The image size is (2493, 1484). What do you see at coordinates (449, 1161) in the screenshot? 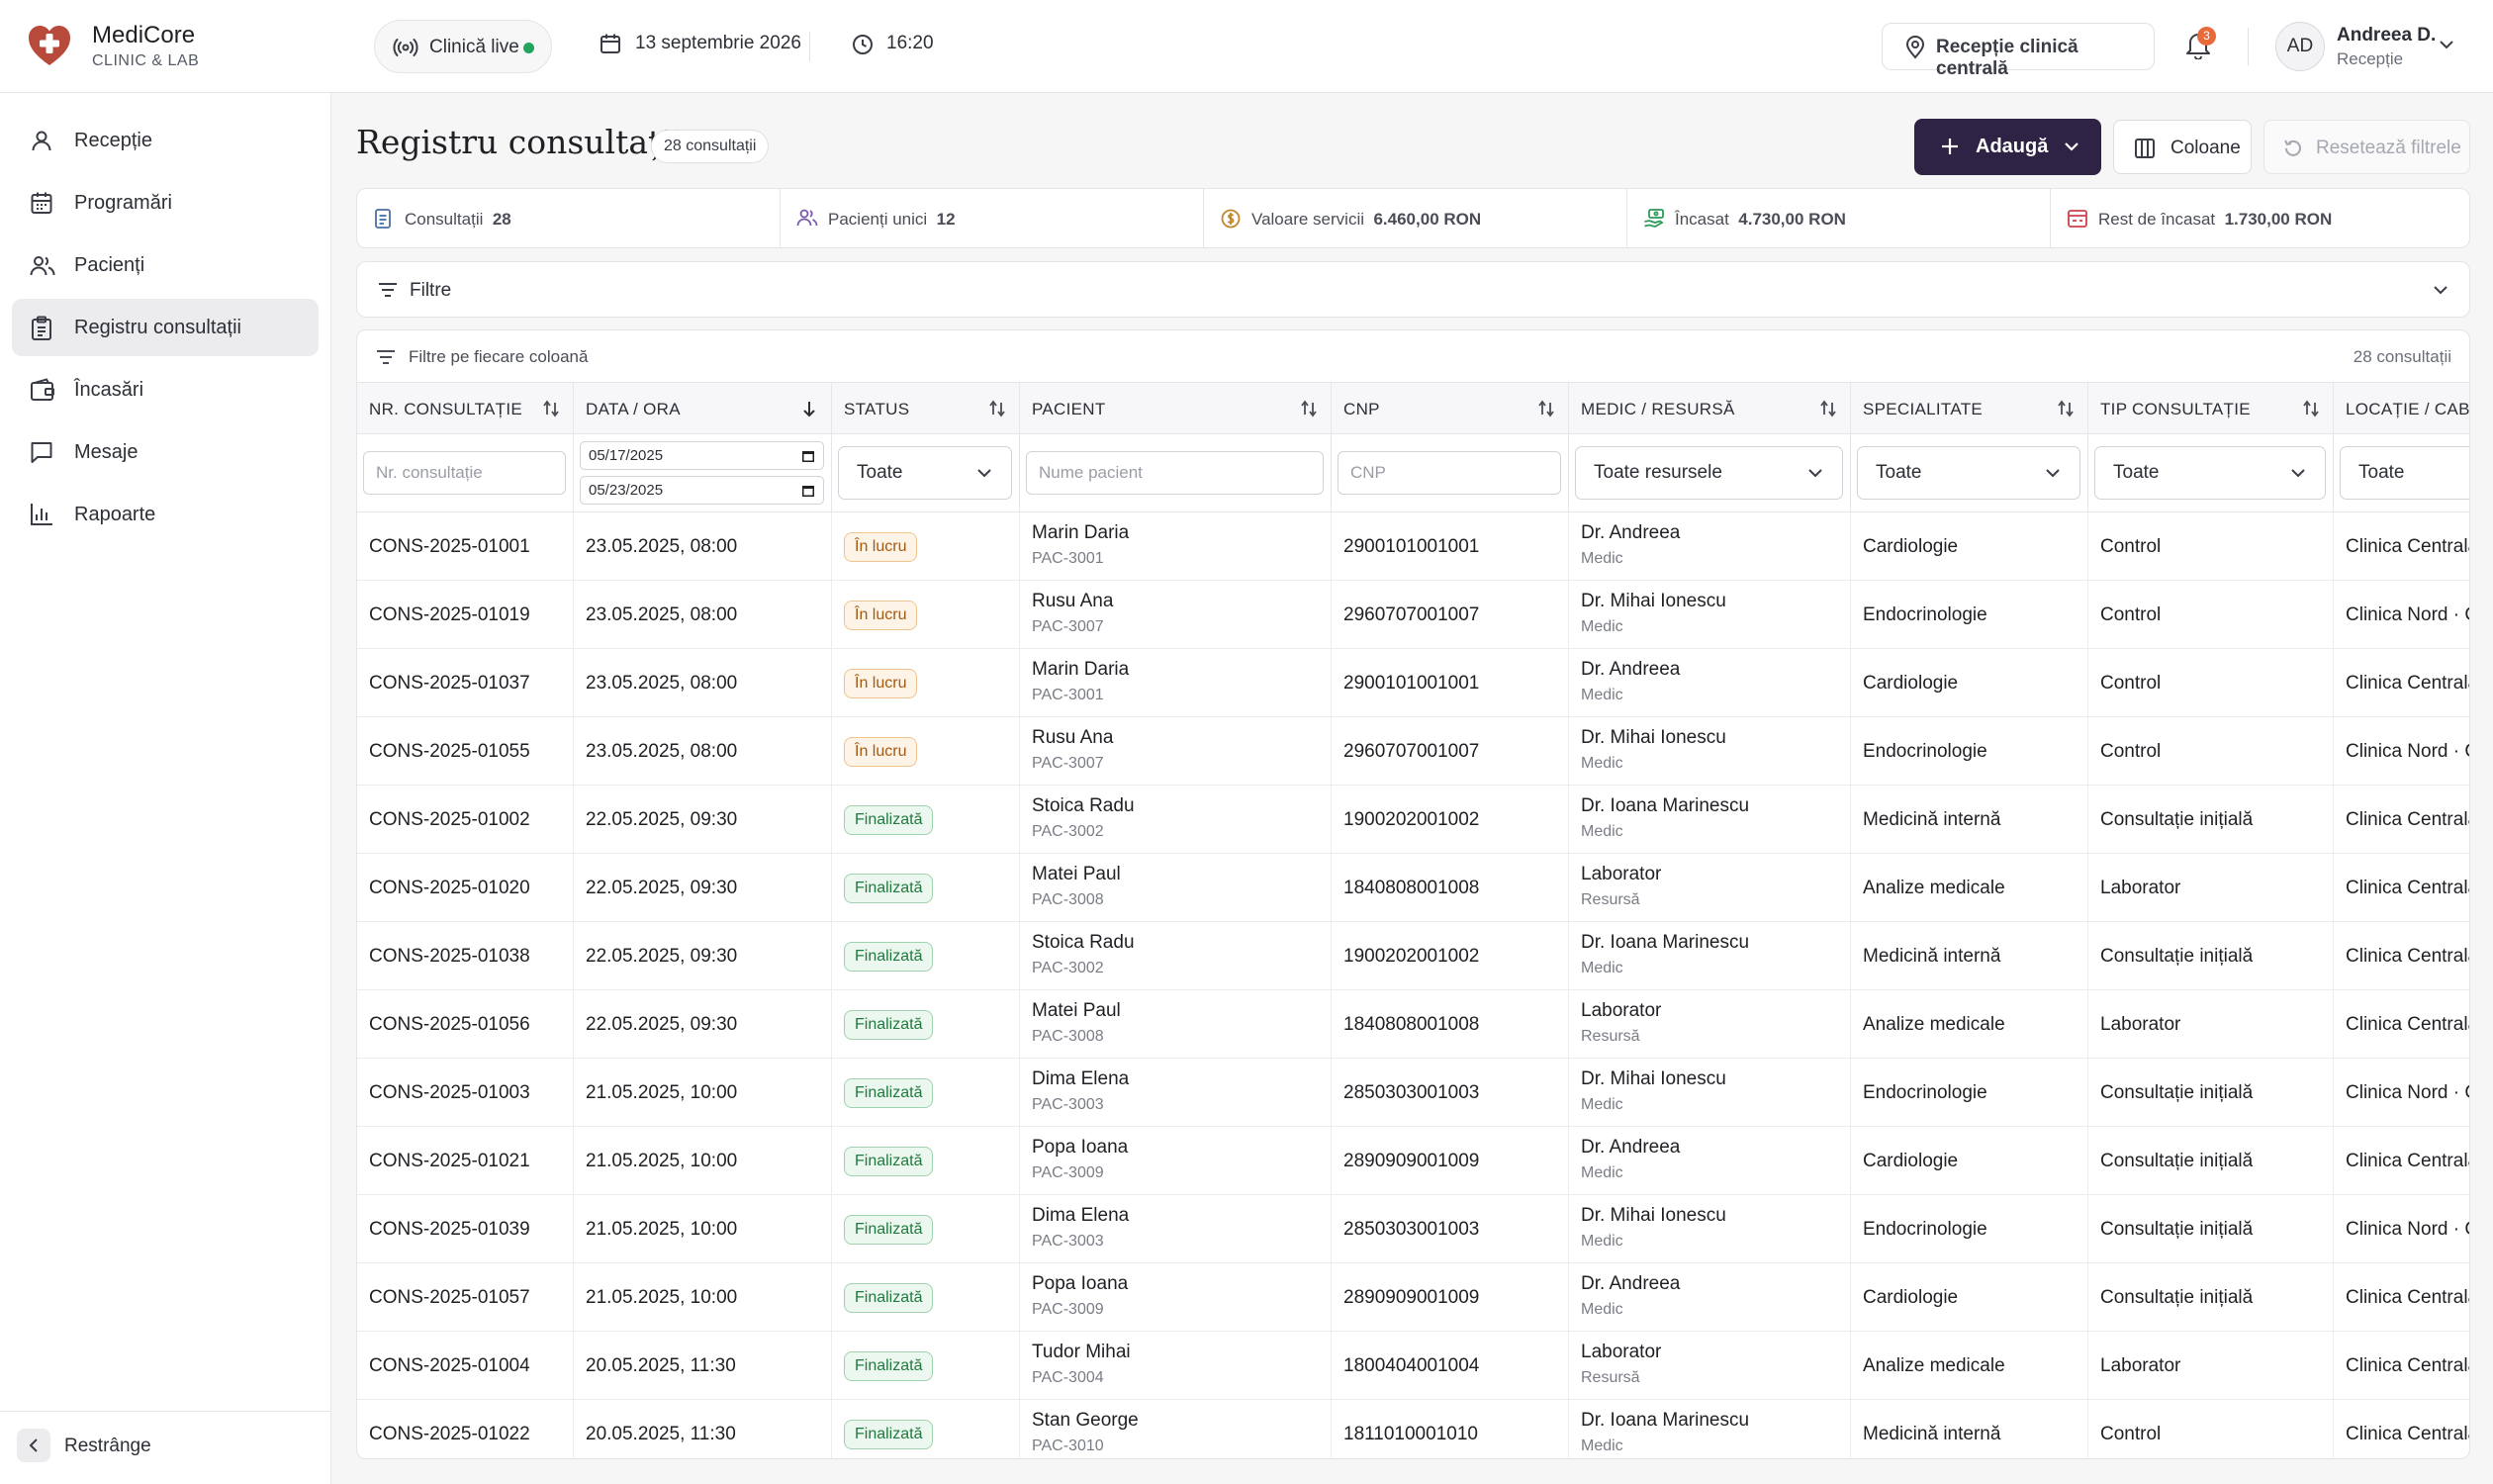
I see `consultation-number: CONS-2025-01021` at bounding box center [449, 1161].